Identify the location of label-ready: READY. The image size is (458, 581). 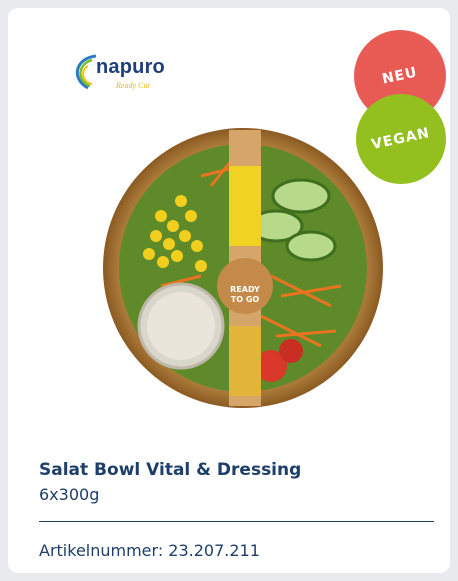
(245, 289).